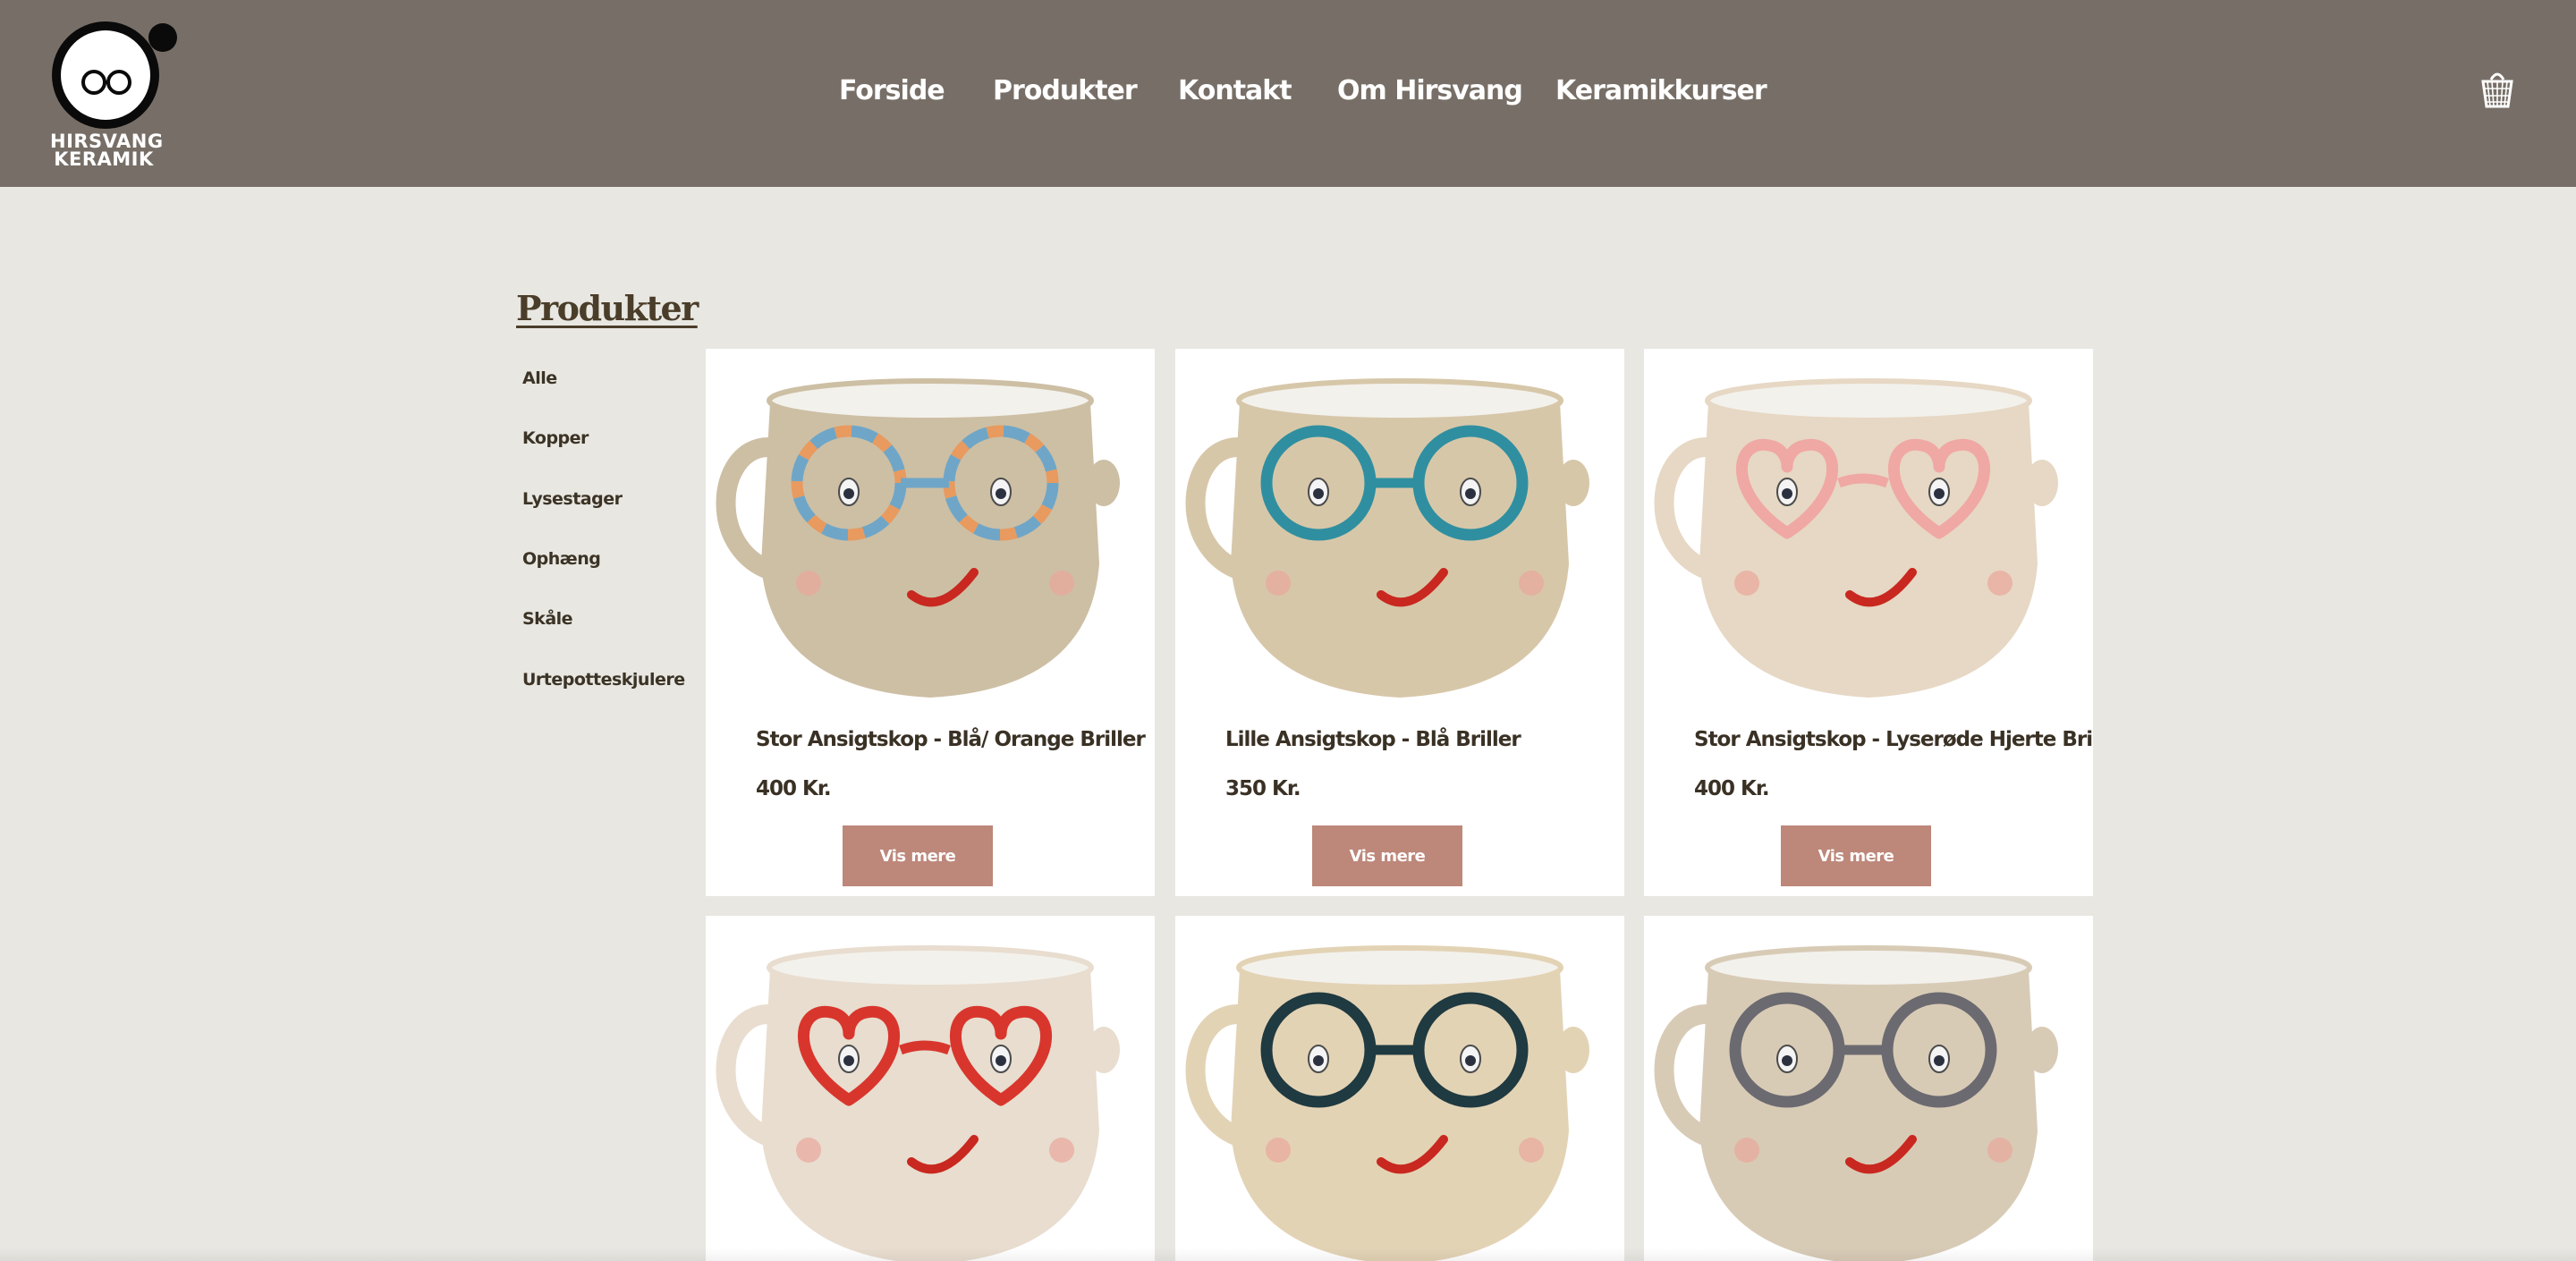  What do you see at coordinates (1065, 90) in the screenshot?
I see `nav-produkter: Produkter` at bounding box center [1065, 90].